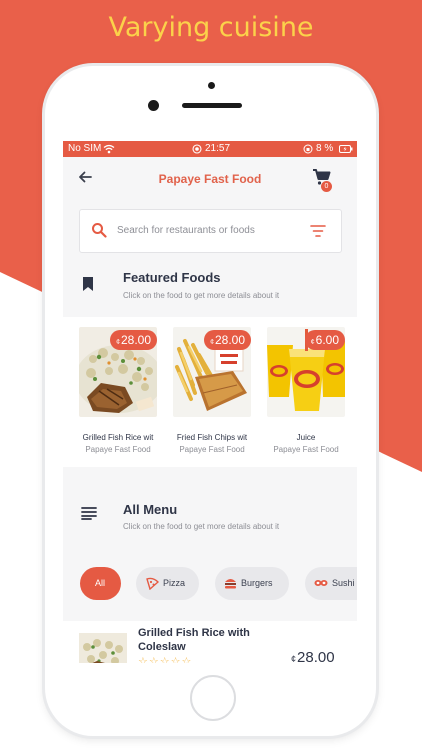 This screenshot has width=422, height=750. I want to click on search-bar: Search for restaurants or foods, so click(210, 231).